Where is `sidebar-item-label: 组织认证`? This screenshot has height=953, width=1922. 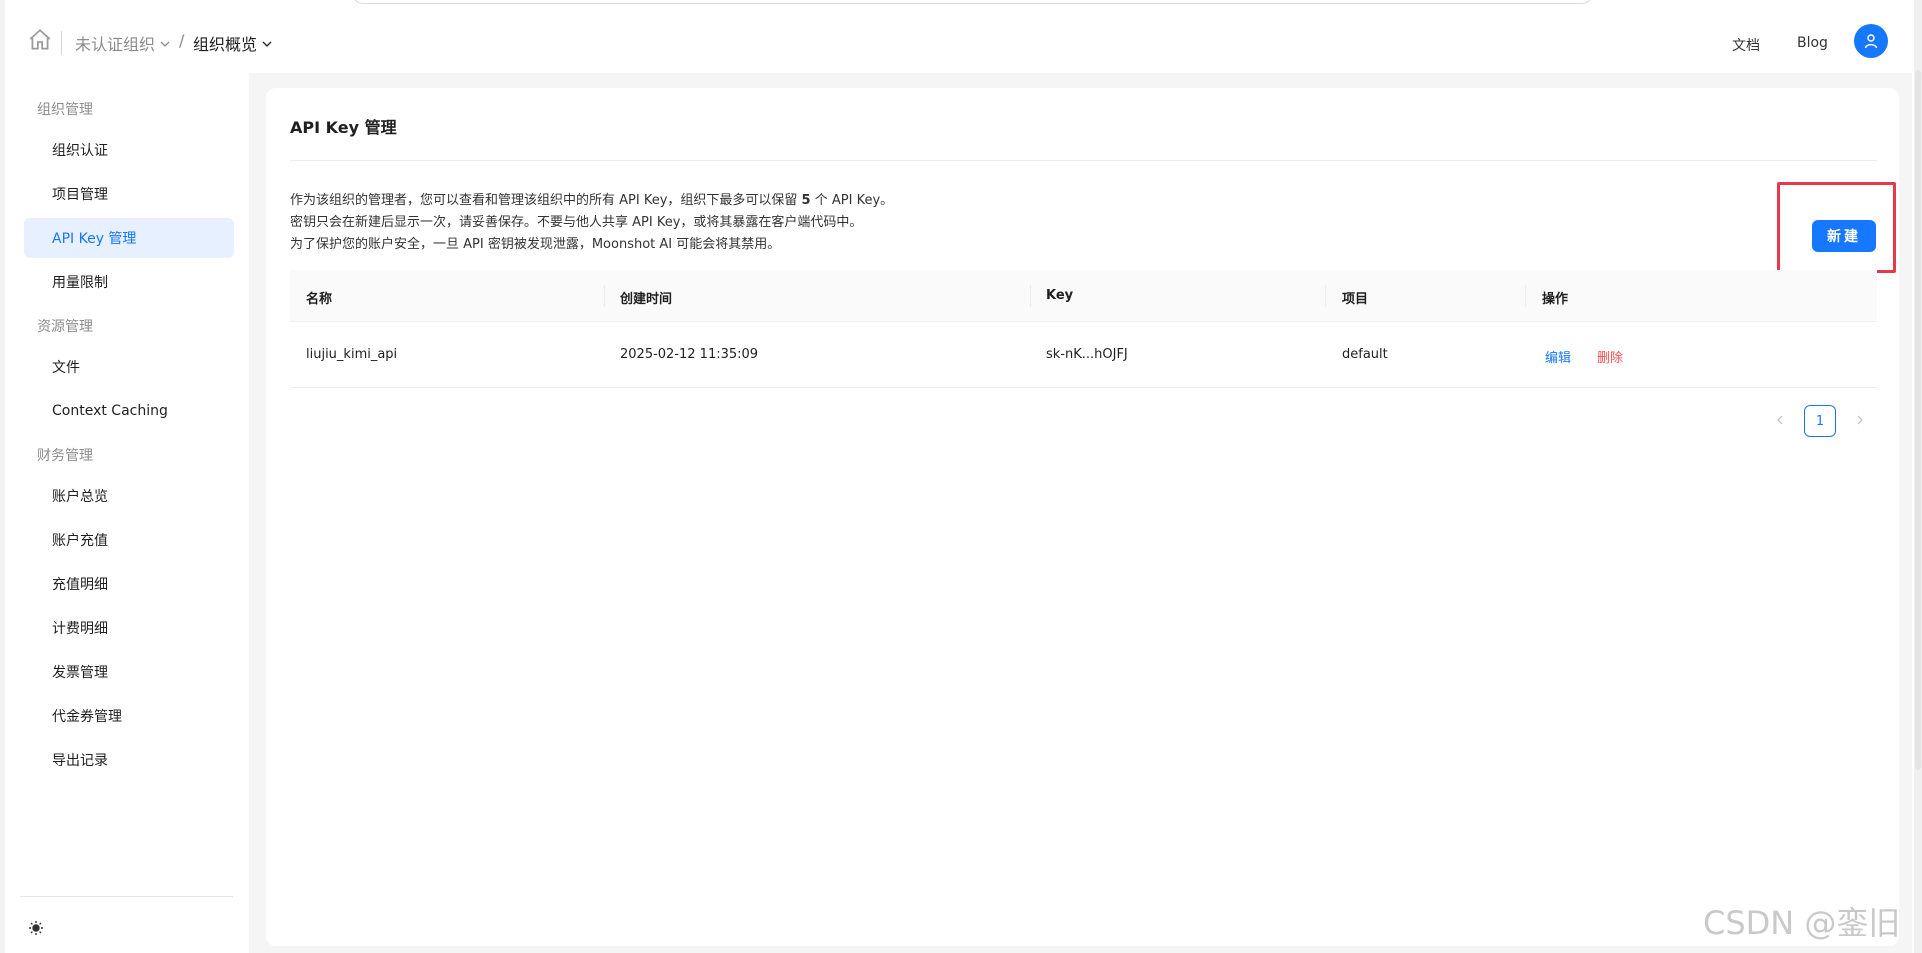
sidebar-item-label: 组织认证 is located at coordinates (80, 151).